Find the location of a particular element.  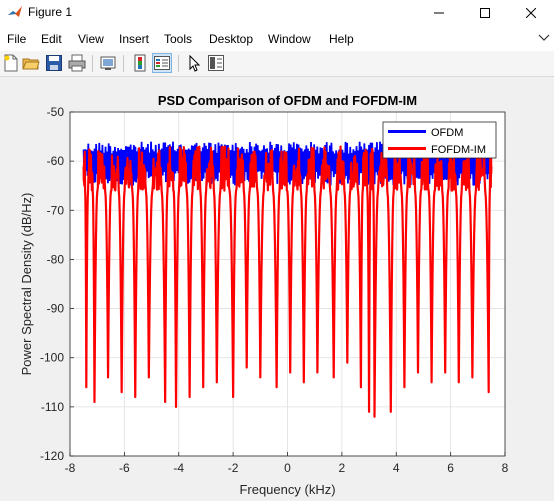

y-tick-label: -110 is located at coordinates (52, 407).